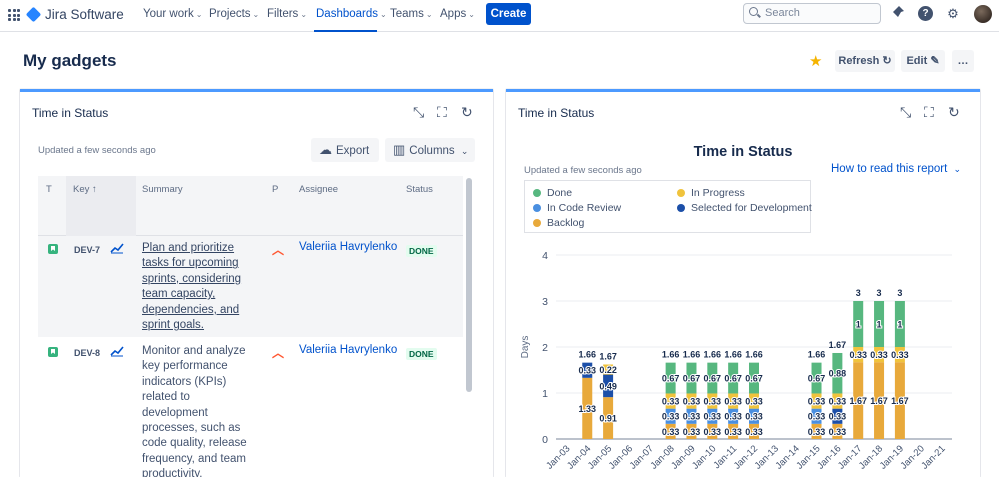 The height and width of the screenshot is (477, 999). Describe the element at coordinates (430, 150) in the screenshot. I see `columns-button: ▥ Columns ⌄` at that location.